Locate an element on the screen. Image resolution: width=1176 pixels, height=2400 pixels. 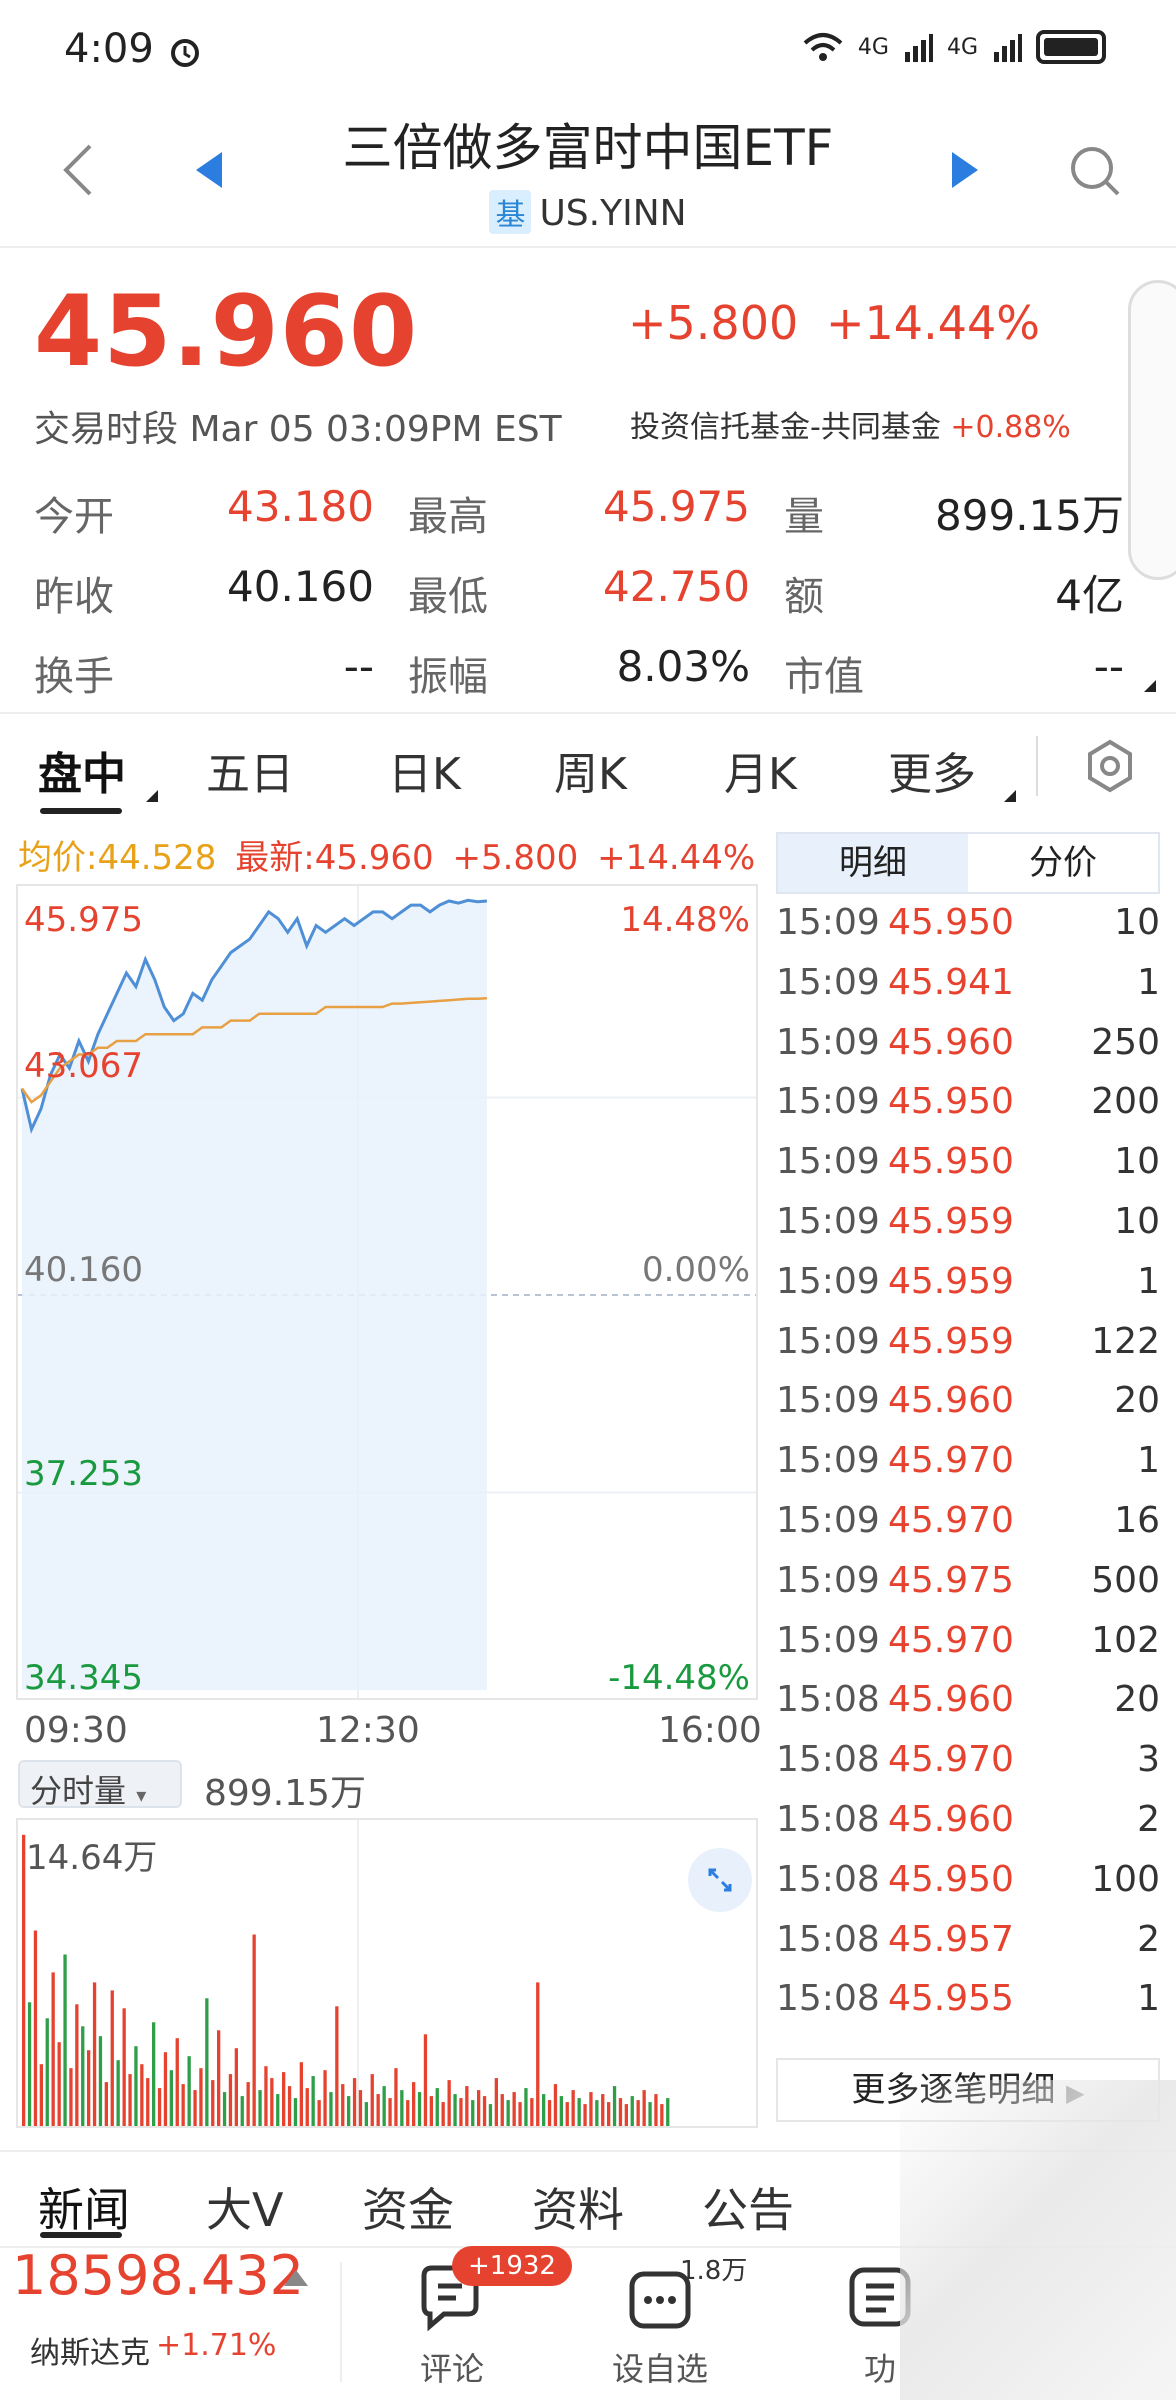
side-drawer-handle is located at coordinates (1152, 430).